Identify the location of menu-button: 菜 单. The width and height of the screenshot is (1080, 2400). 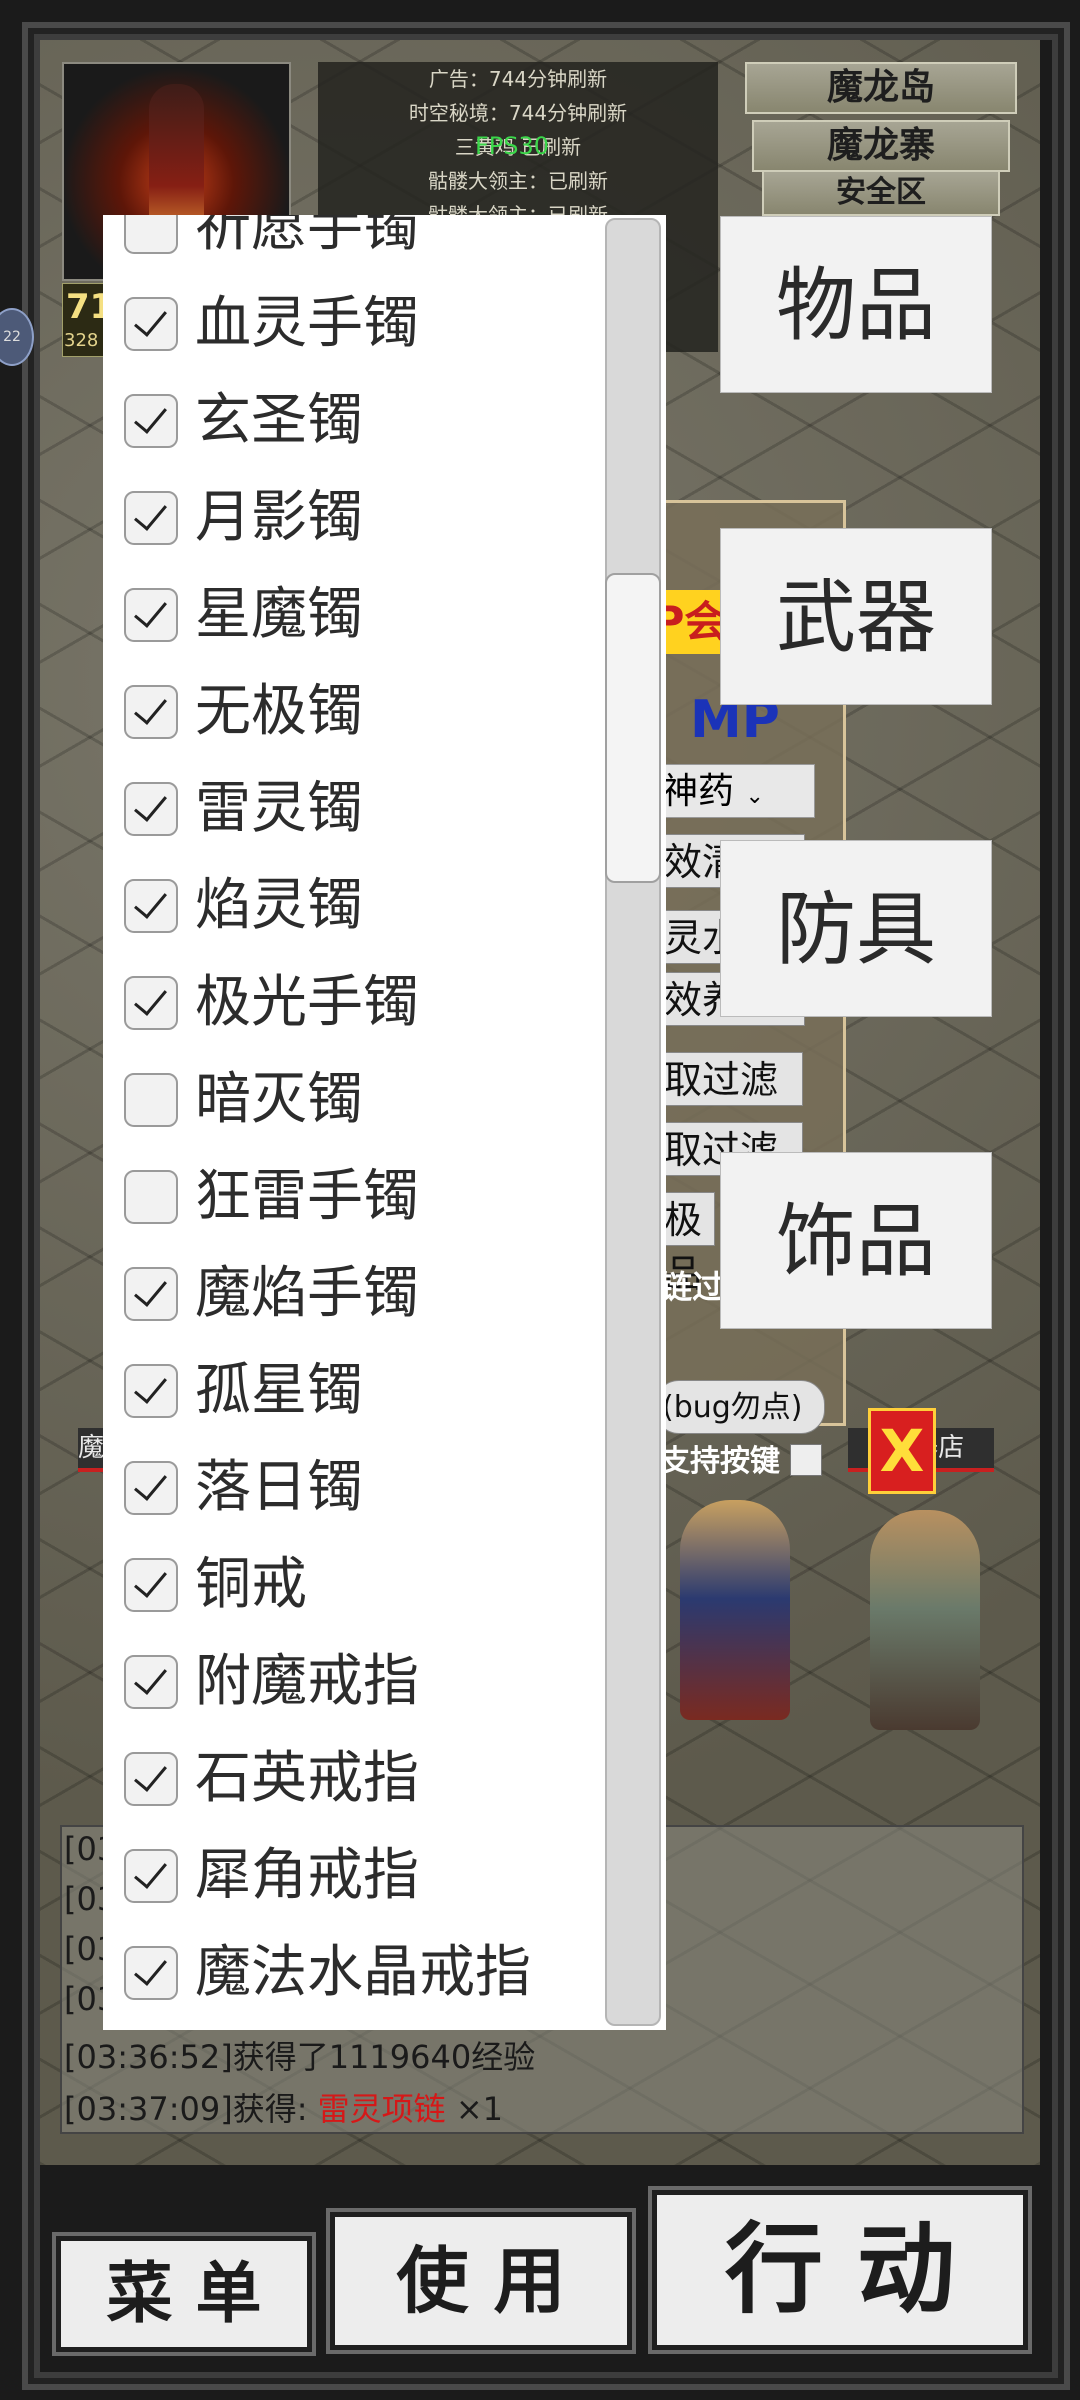
(184, 2294).